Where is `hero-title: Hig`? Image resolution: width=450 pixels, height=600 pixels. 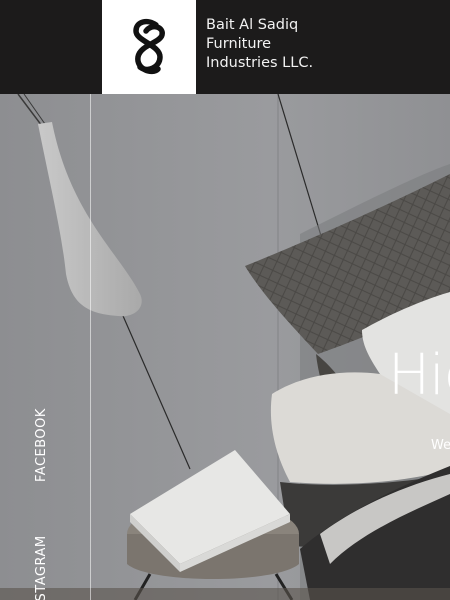
hero-title: Hig is located at coordinates (419, 375).